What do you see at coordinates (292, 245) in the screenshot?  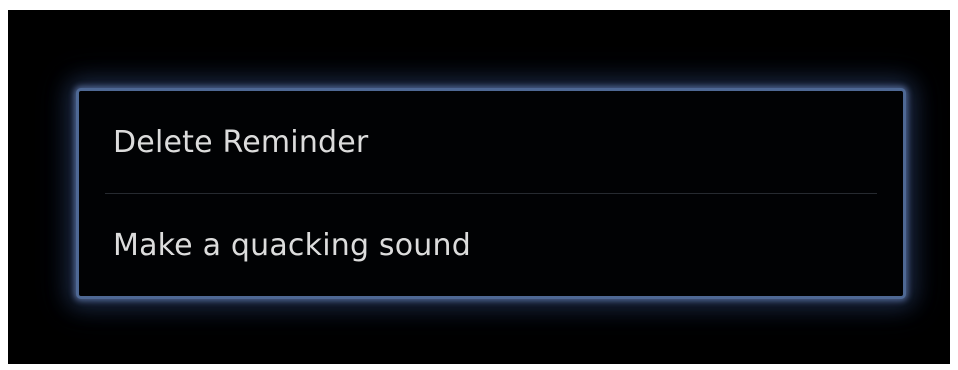 I see `menu-item-label: Make a quacking sound` at bounding box center [292, 245].